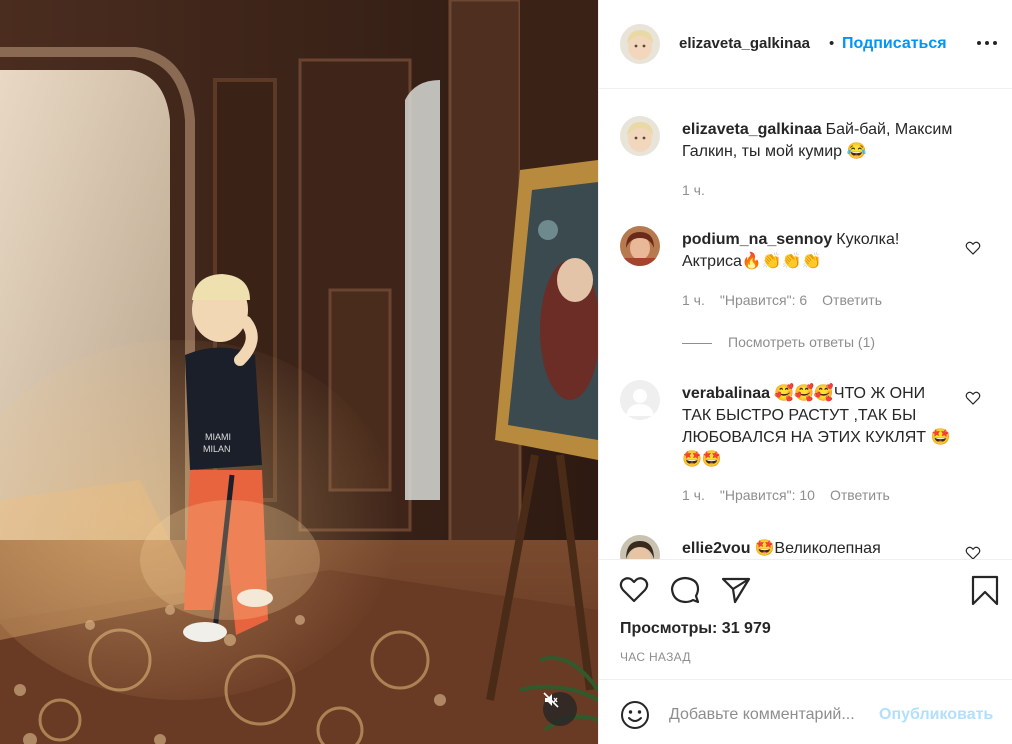  I want to click on comment-meta: 1 ч. "Нравится": 10 Ответить, so click(793, 495).